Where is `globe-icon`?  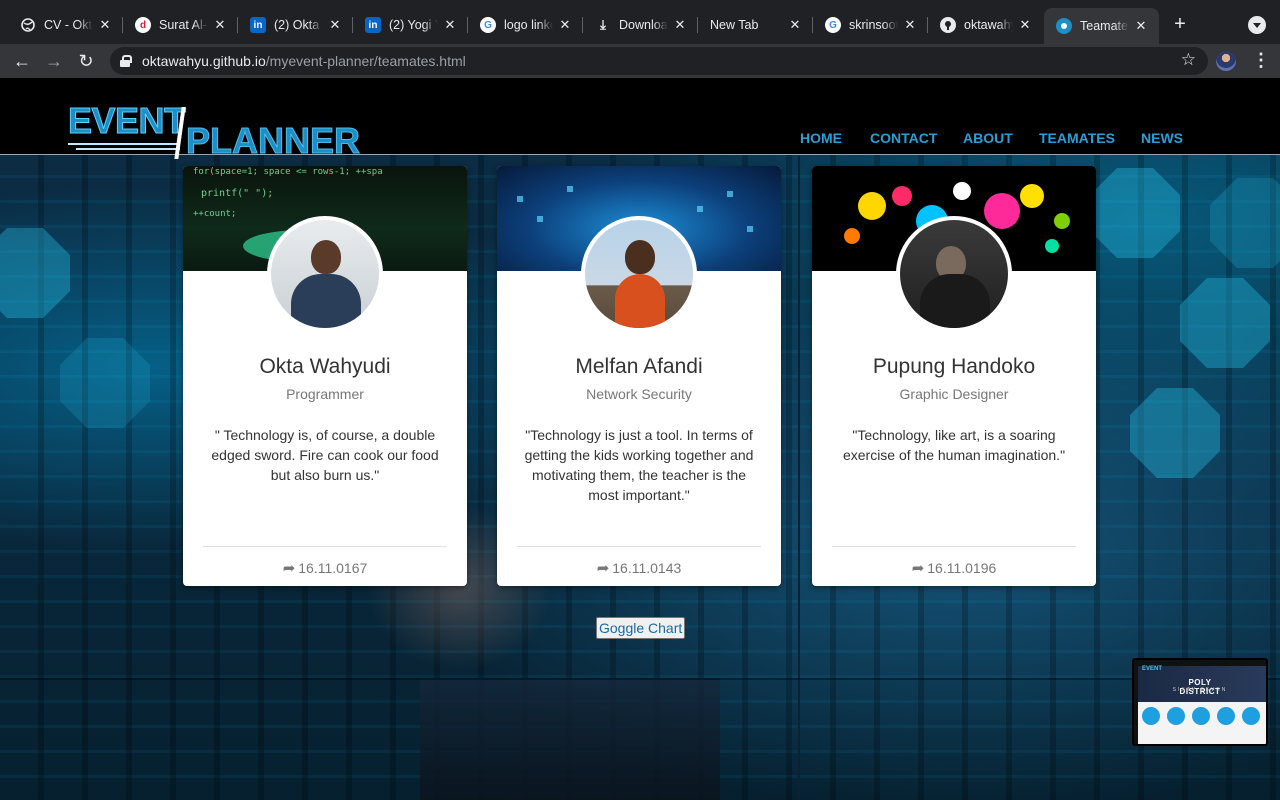
globe-icon is located at coordinates (28, 25).